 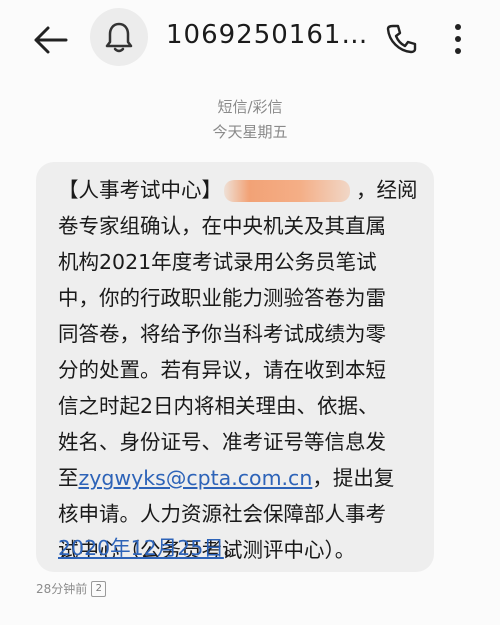 I want to click on message-line: 2020年12月25日。, so click(x=151, y=548).